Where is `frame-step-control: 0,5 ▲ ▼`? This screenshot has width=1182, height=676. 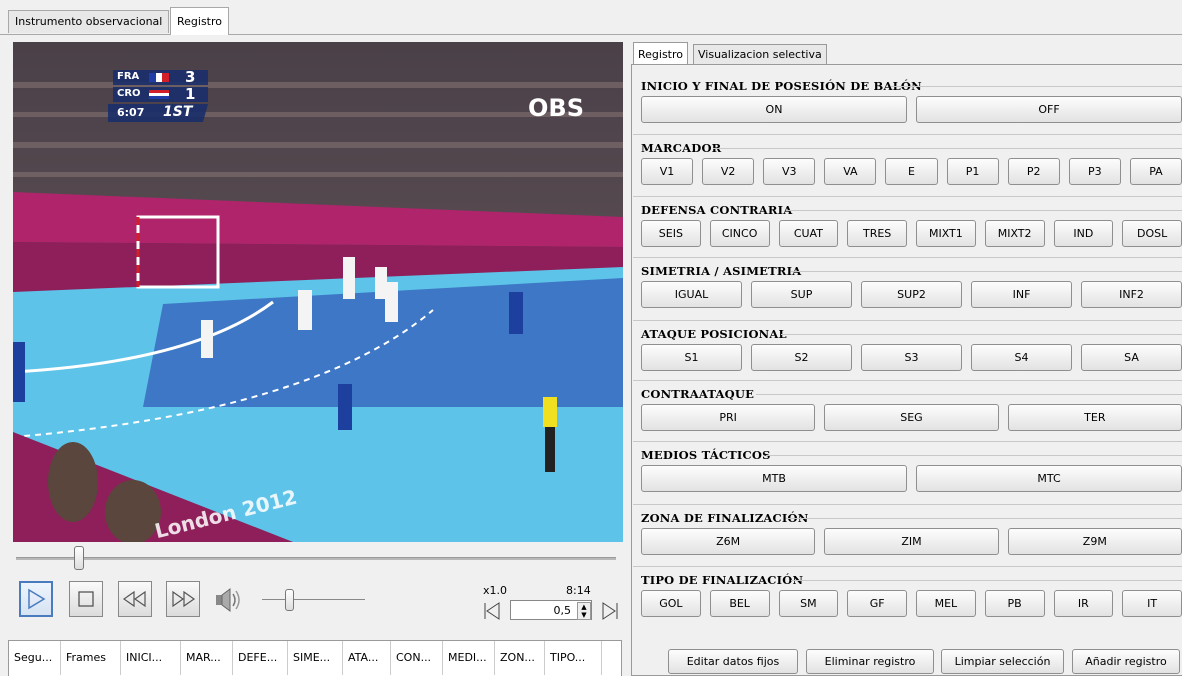
frame-step-control: 0,5 ▲ ▼ is located at coordinates (553, 611).